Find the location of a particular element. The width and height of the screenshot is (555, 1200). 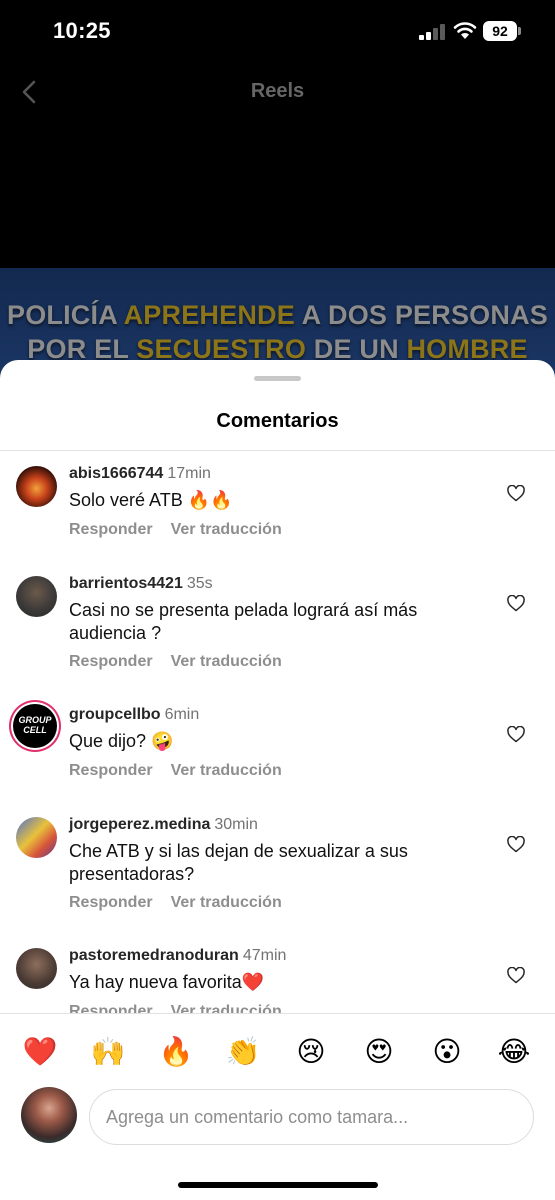

home-indicator is located at coordinates (278, 1185).